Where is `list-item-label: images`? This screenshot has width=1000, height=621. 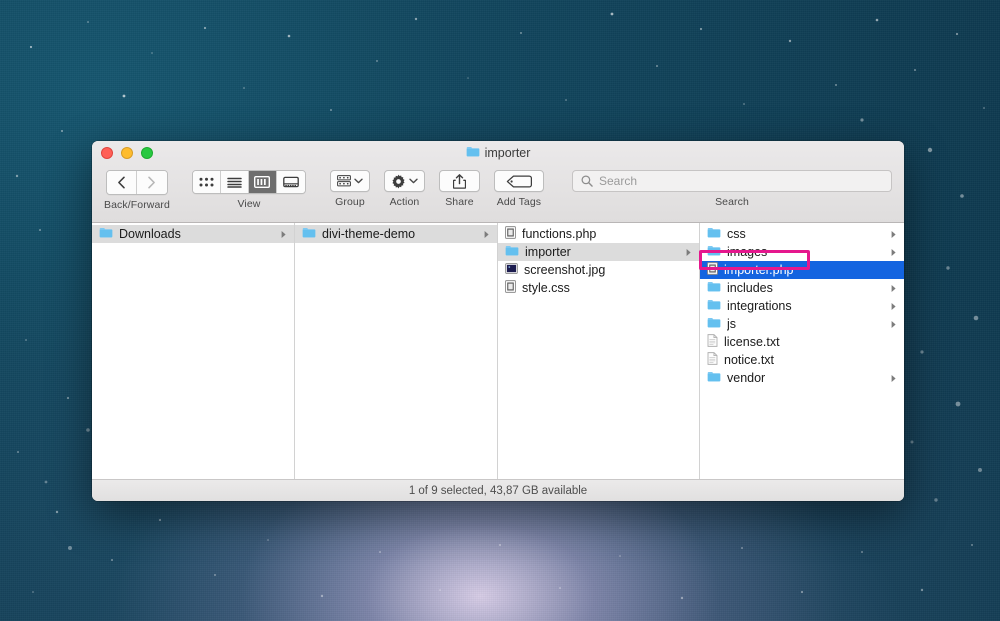
list-item-label: images is located at coordinates (747, 252).